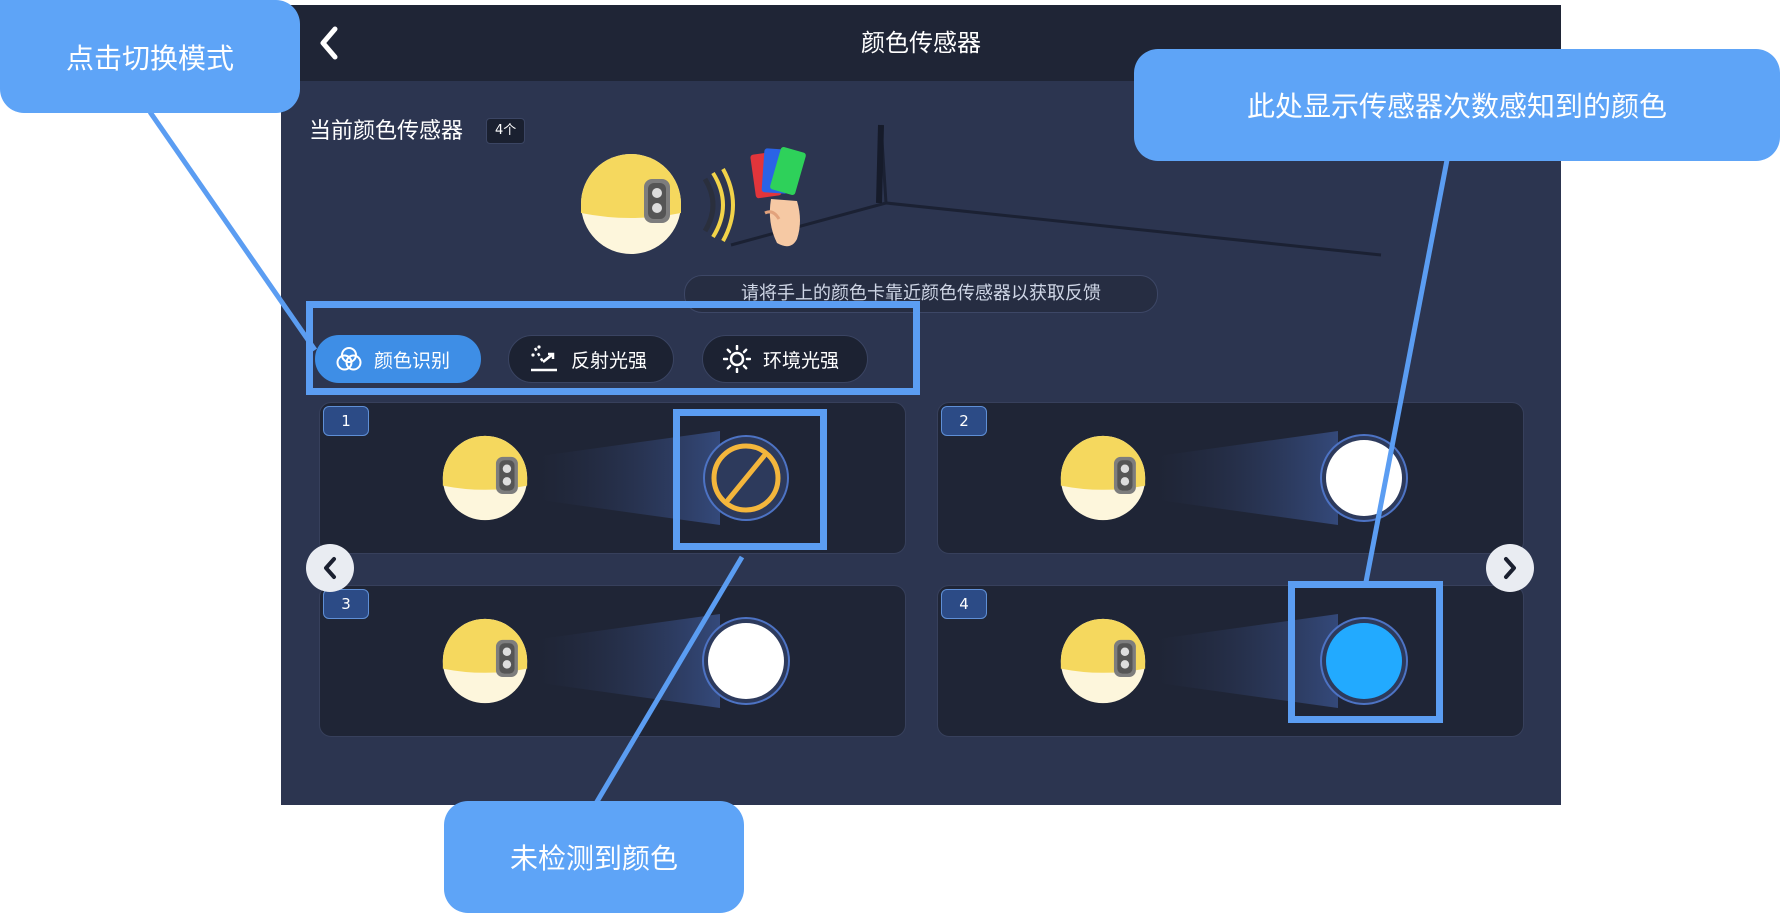 This screenshot has height=914, width=1781. Describe the element at coordinates (613, 348) in the screenshot. I see `mode-switch-highlight` at that location.